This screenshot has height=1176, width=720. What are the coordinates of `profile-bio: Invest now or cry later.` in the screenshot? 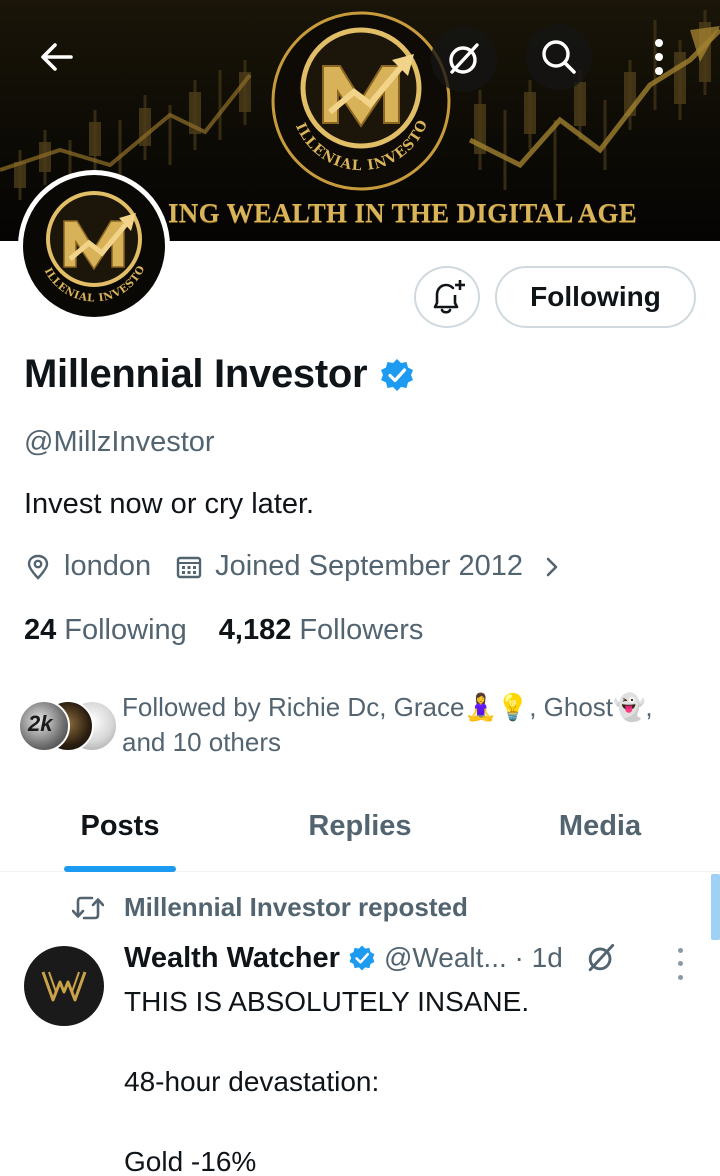 It's located at (169, 504).